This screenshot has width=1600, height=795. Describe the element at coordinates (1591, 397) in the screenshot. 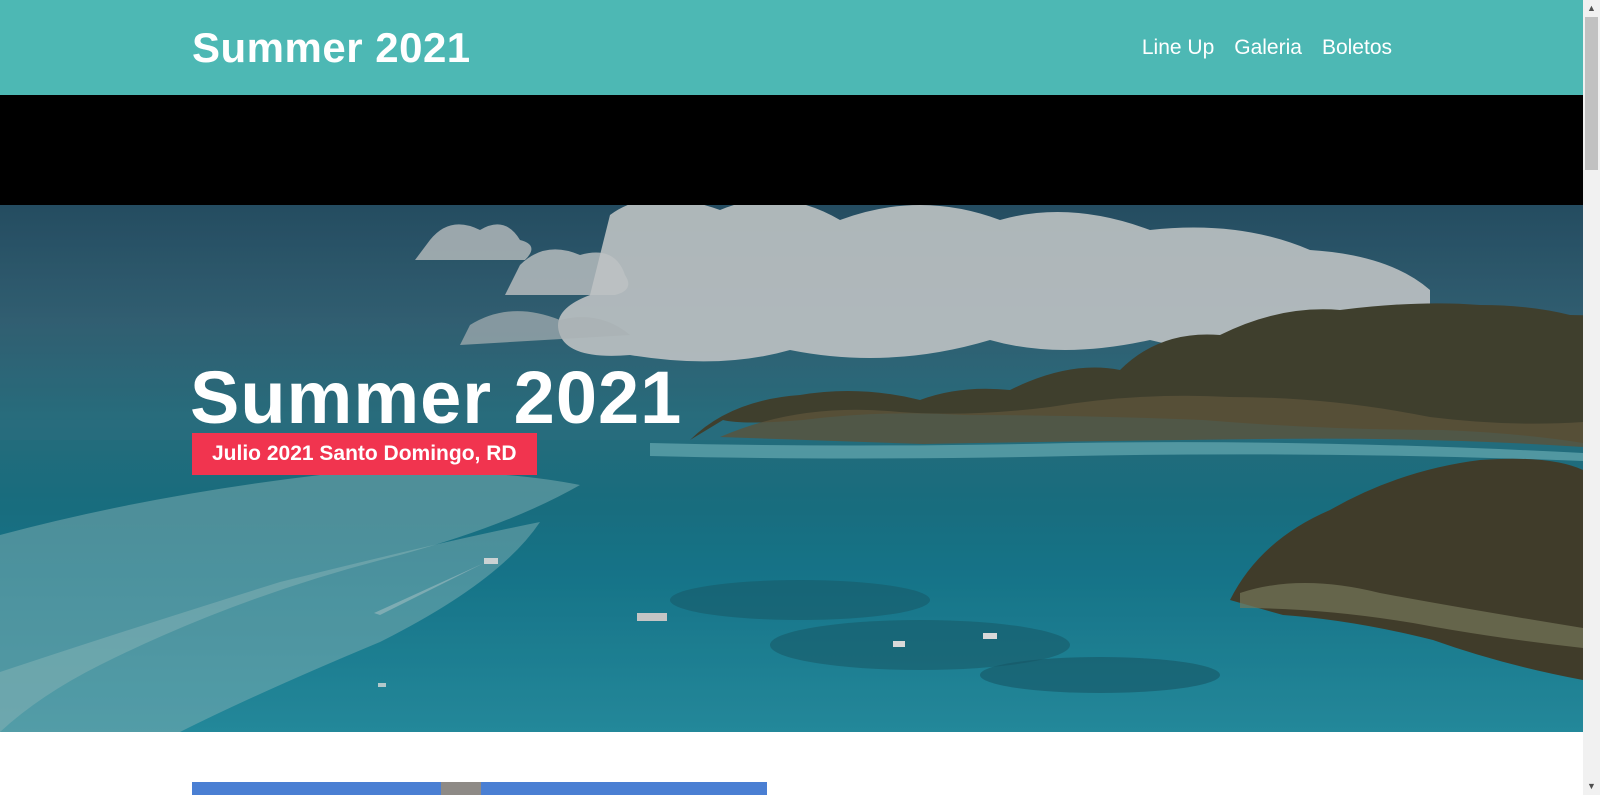

I see `vertical-scrollbar: ▲ ▼` at that location.